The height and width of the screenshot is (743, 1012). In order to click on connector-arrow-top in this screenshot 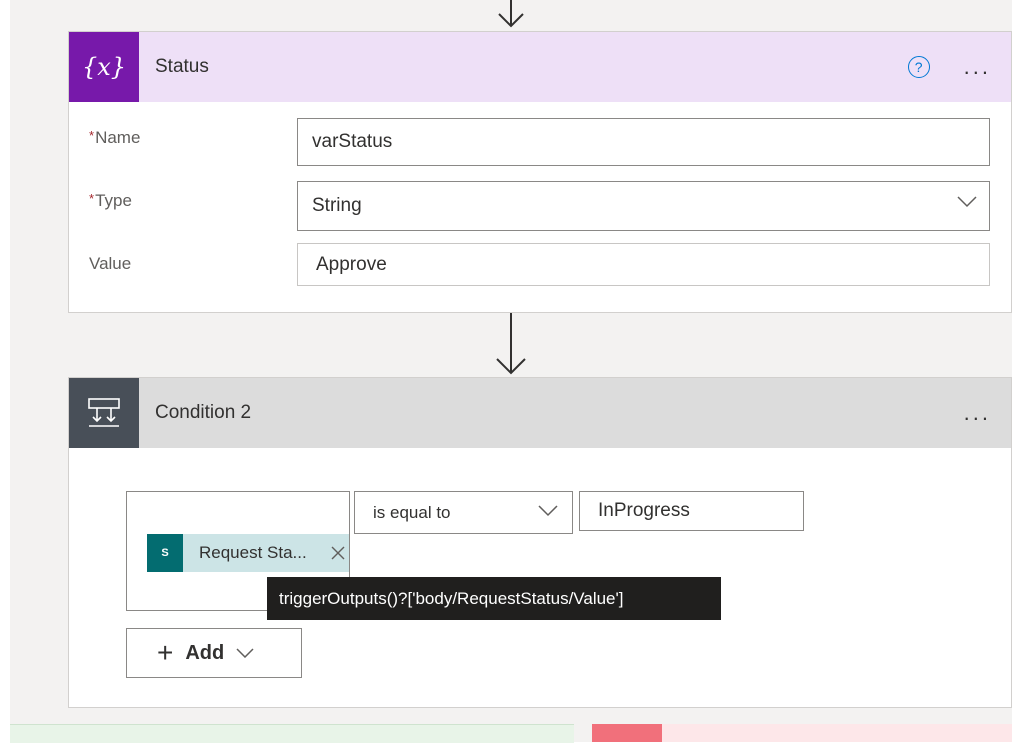, I will do `click(511, 14)`.